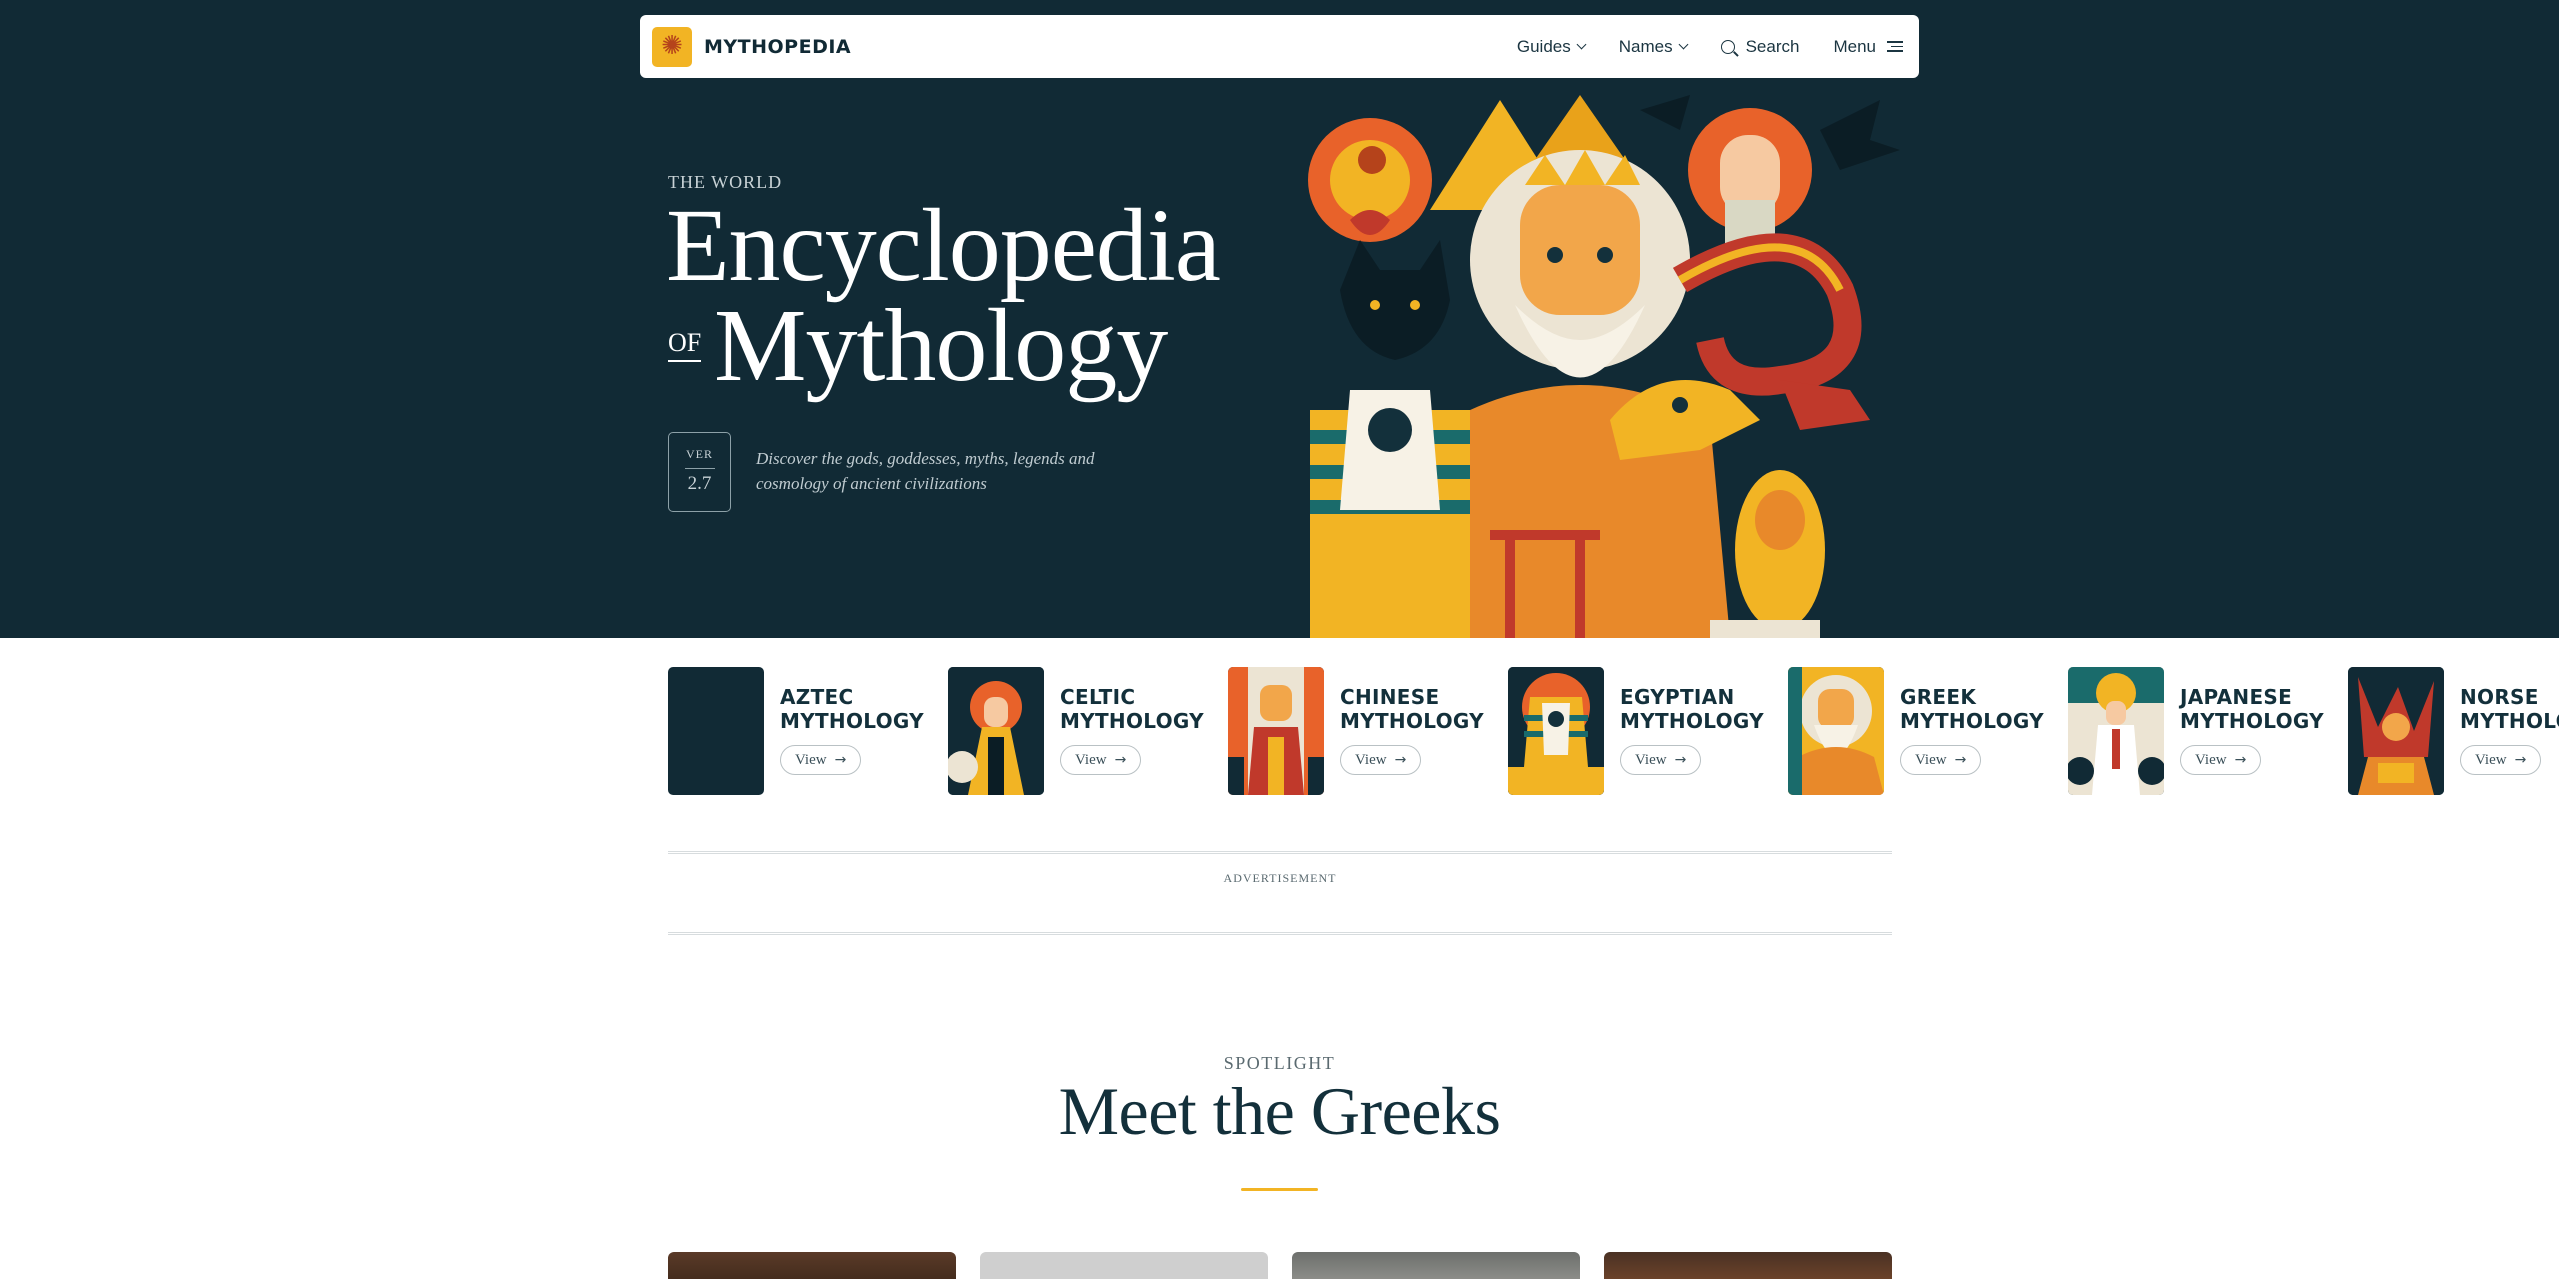 The image size is (2559, 1279). What do you see at coordinates (1280, 852) in the screenshot?
I see `ad-divider-top` at bounding box center [1280, 852].